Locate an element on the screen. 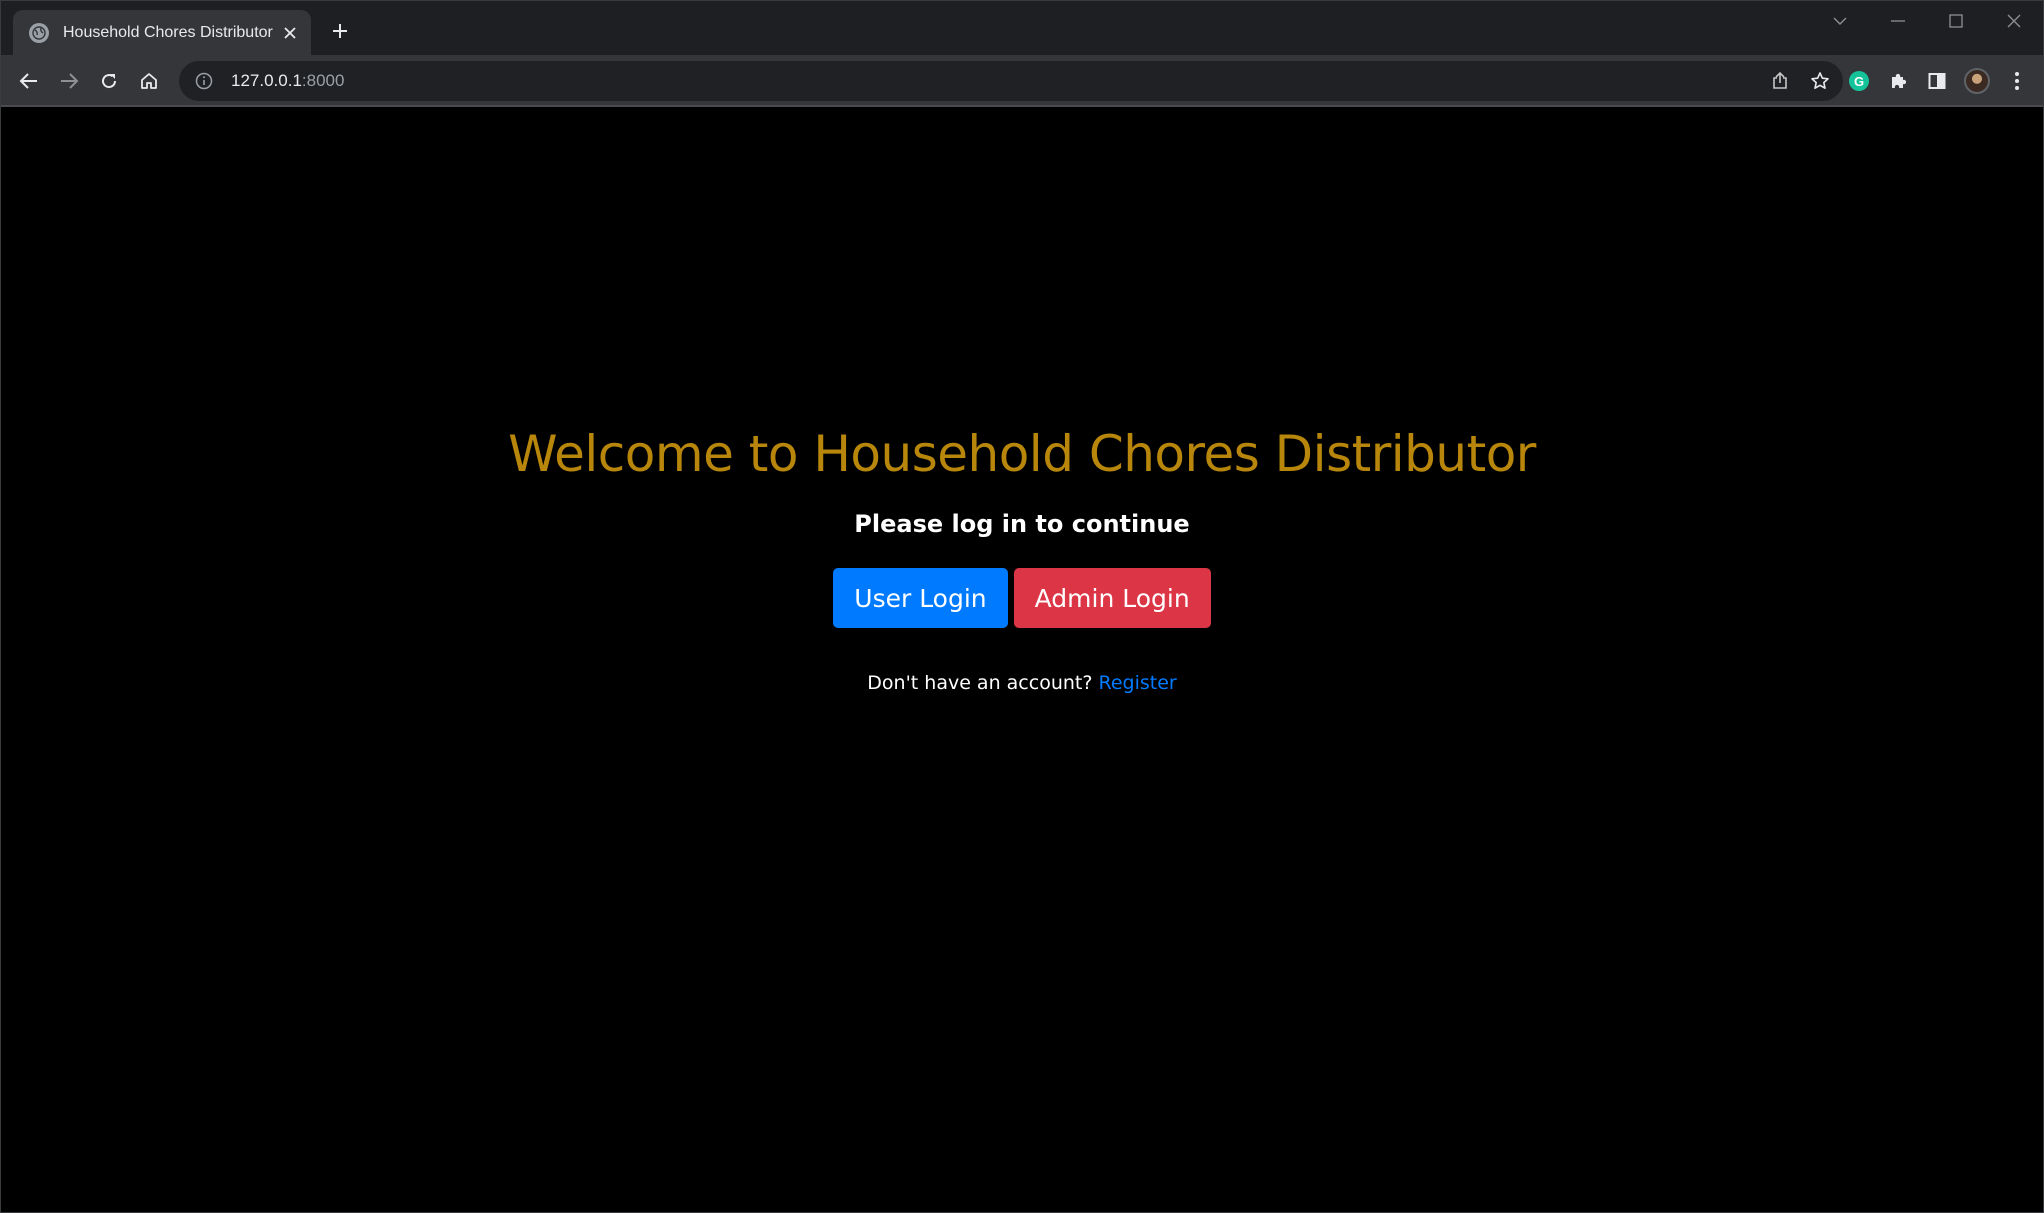 This screenshot has width=2044, height=1213. browser-tab-active: Household Chores Distributor is located at coordinates (162, 32).